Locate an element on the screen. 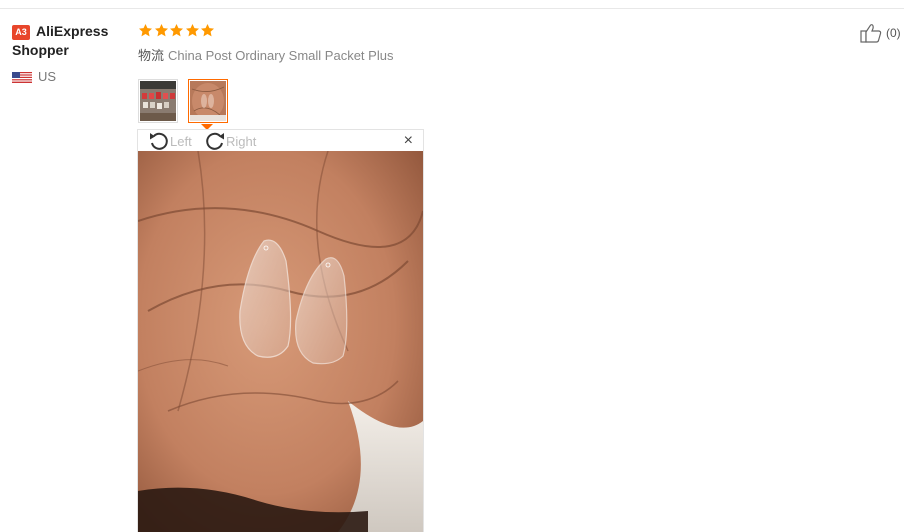 The height and width of the screenshot is (532, 916). viewer-toolbar: Left Right × is located at coordinates (280, 140).